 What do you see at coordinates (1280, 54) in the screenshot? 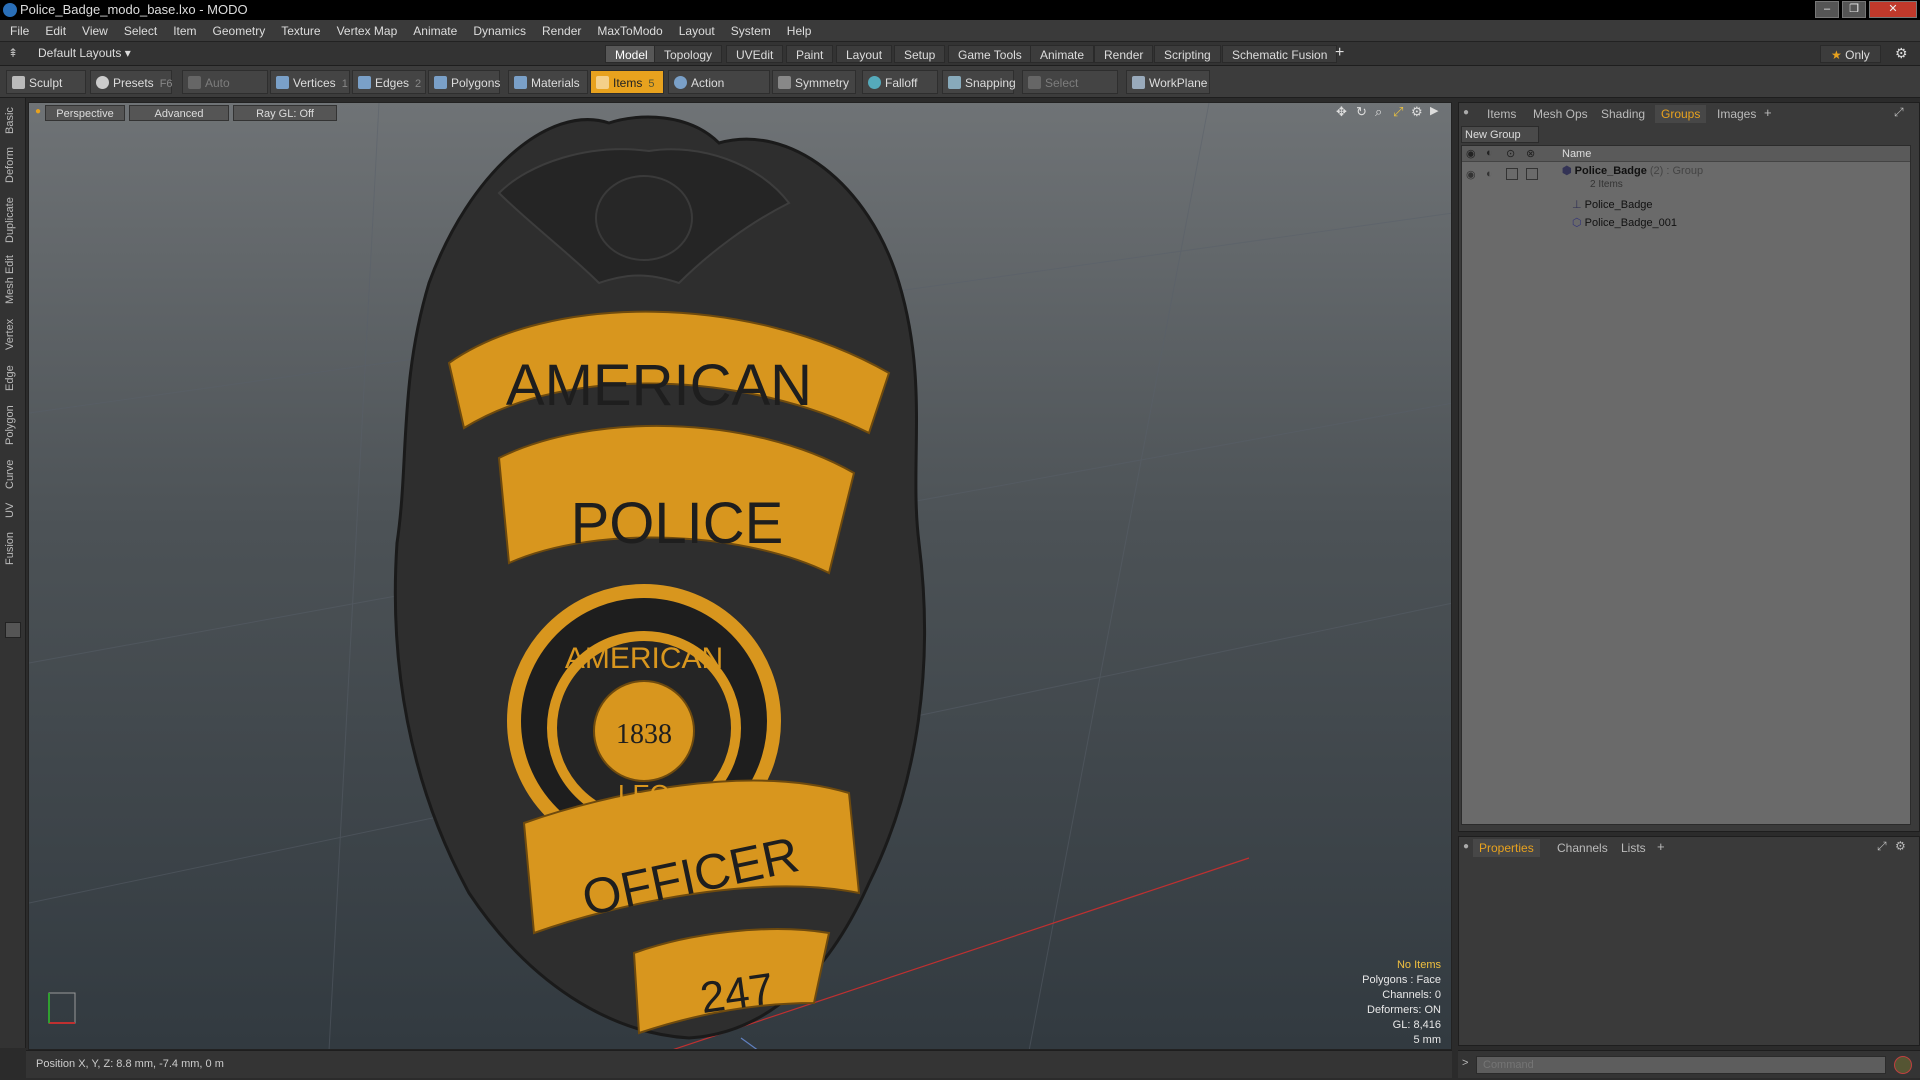
I see `tab-schematic-fusion: Schematic Fusion` at bounding box center [1280, 54].